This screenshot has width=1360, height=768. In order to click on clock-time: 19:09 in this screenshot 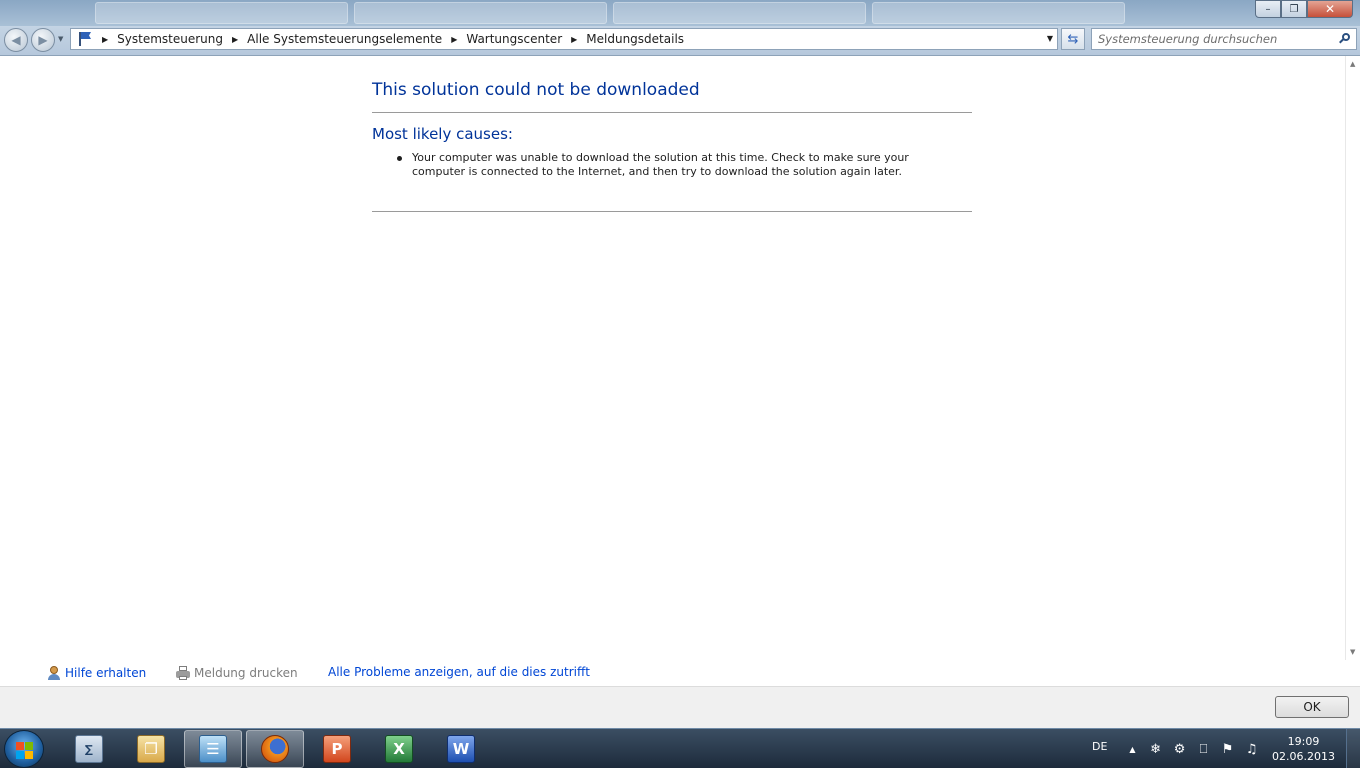, I will do `click(1303, 741)`.